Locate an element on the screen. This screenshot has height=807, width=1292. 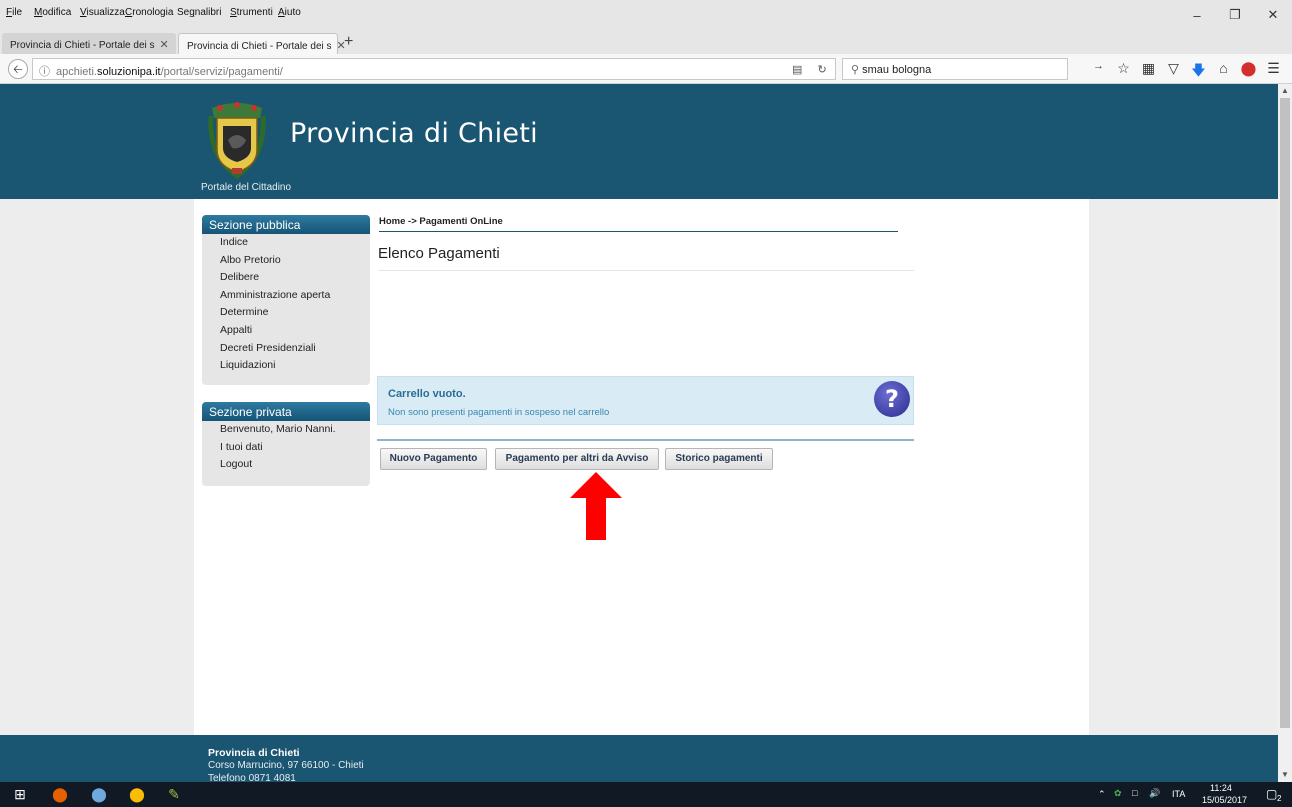
search-input: ⚲ smau bologna is located at coordinates (955, 69).